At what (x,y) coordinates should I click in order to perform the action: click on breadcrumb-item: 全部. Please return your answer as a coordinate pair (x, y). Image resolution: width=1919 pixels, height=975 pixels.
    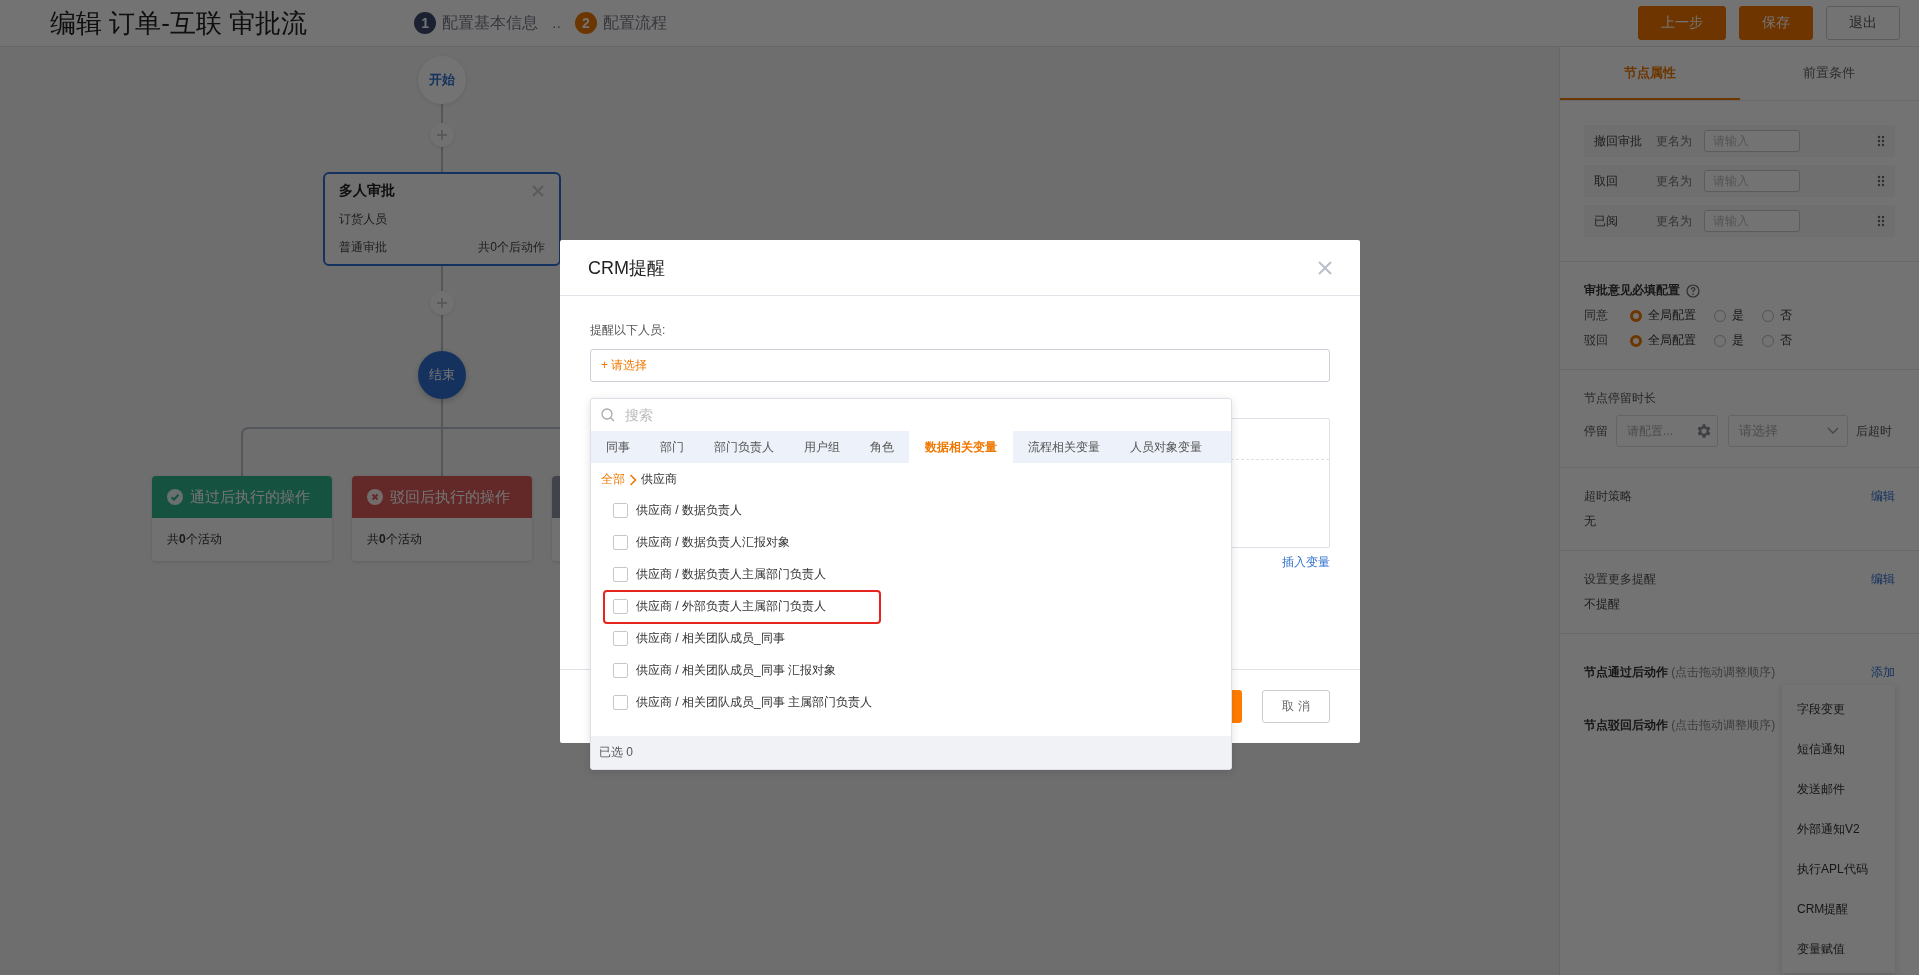
    Looking at the image, I should click on (613, 479).